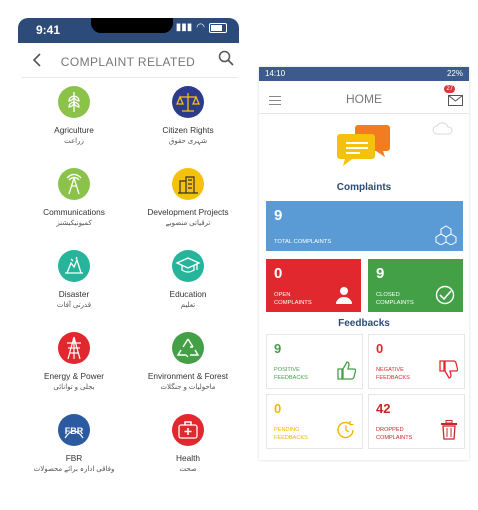  Describe the element at coordinates (314, 421) in the screenshot. I see `pending-feedbacks-tile: 0 PENDING FEEDBACKS` at that location.